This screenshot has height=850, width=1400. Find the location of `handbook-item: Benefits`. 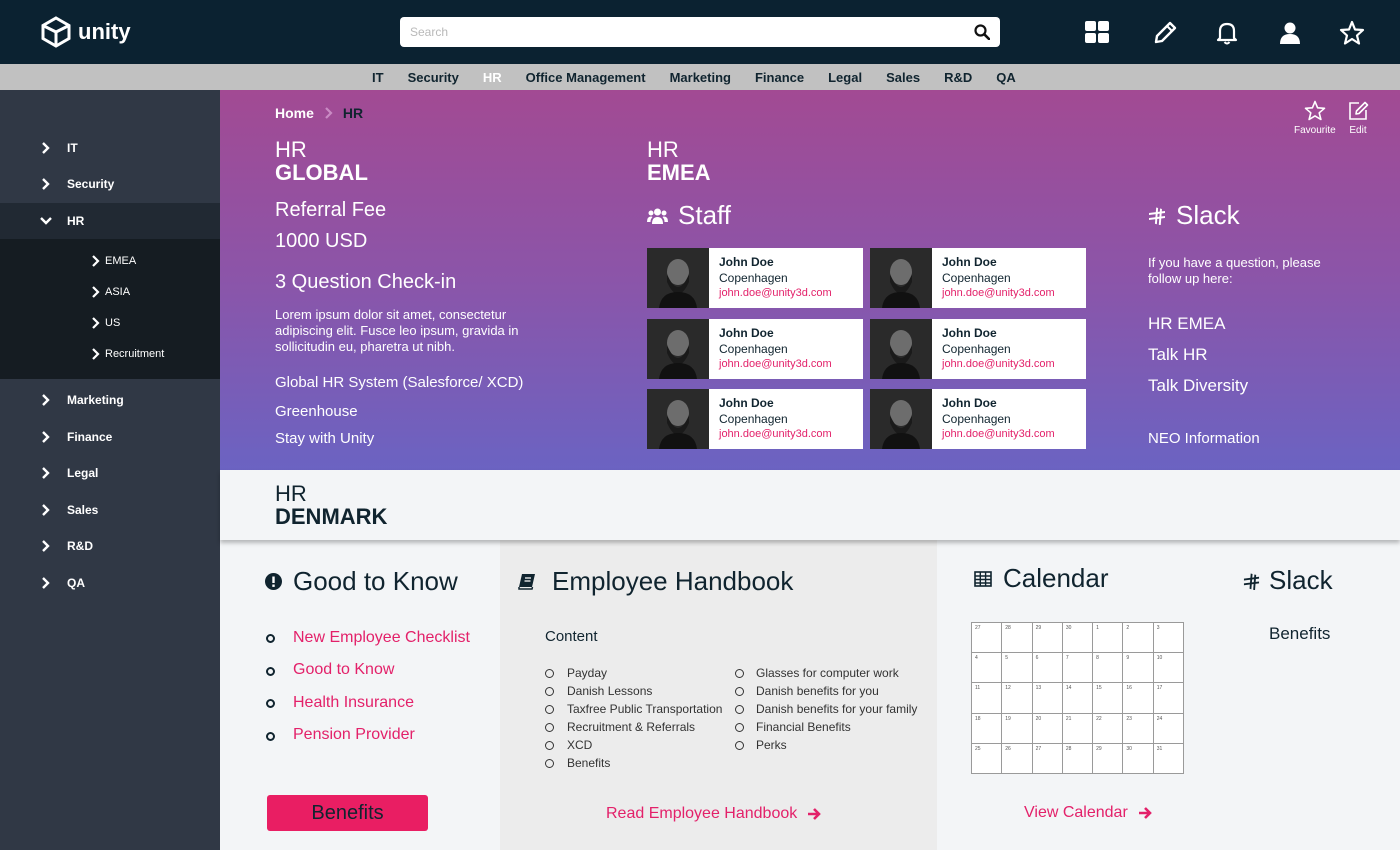

handbook-item: Benefits is located at coordinates (588, 763).